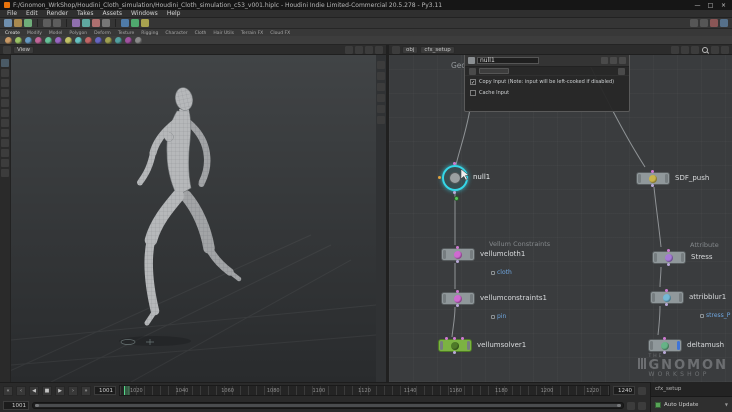  What do you see at coordinates (85, 13) in the screenshot?
I see `menu-item-takes: Takes` at bounding box center [85, 13].